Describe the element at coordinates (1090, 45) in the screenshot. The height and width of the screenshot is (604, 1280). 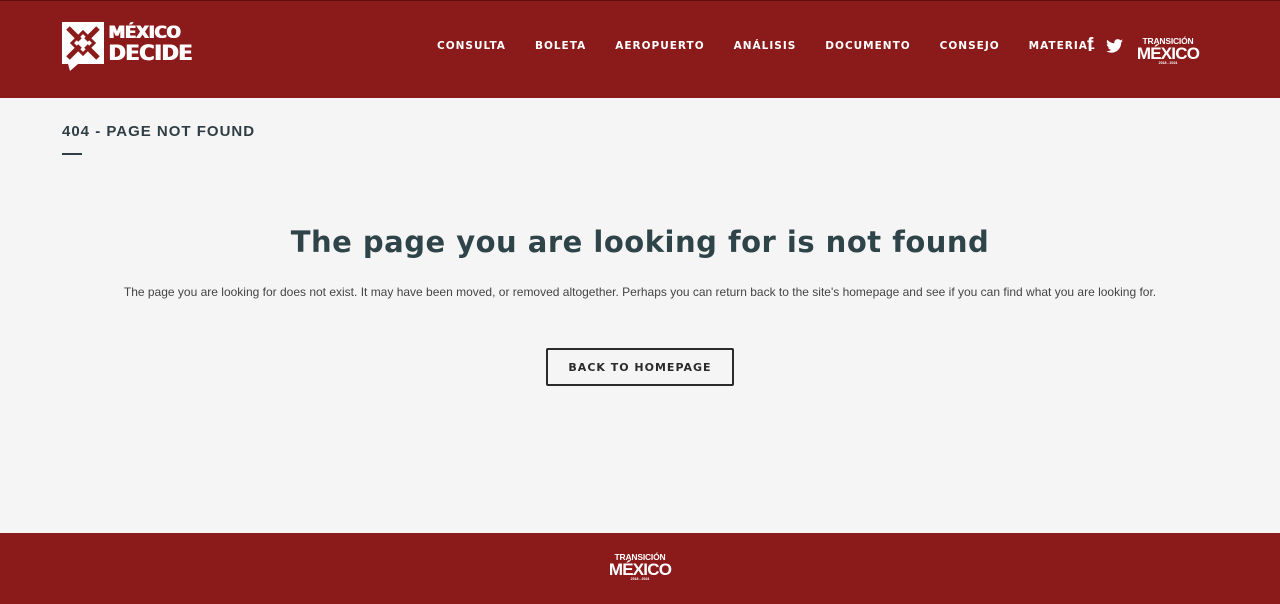
I see `facebook-icon: f` at that location.